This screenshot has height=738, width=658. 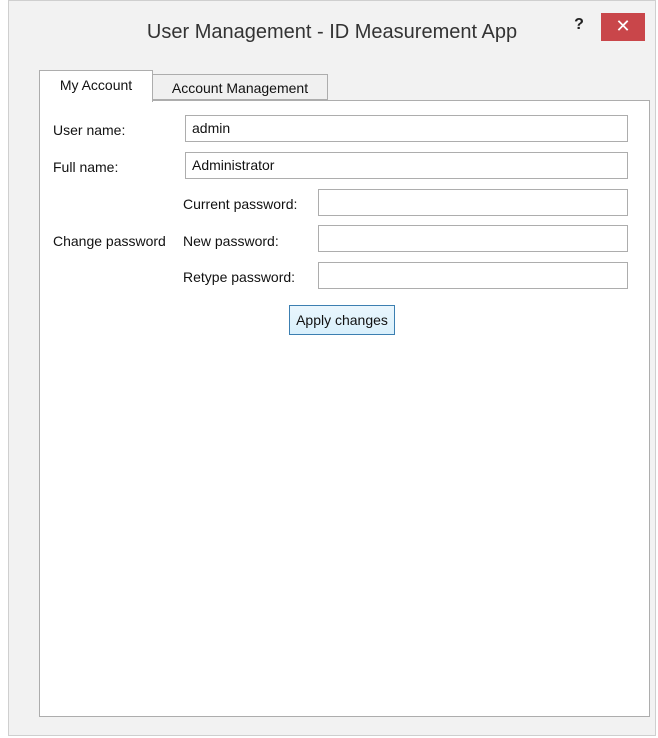 I want to click on tab-my-account: My Account, so click(x=96, y=86).